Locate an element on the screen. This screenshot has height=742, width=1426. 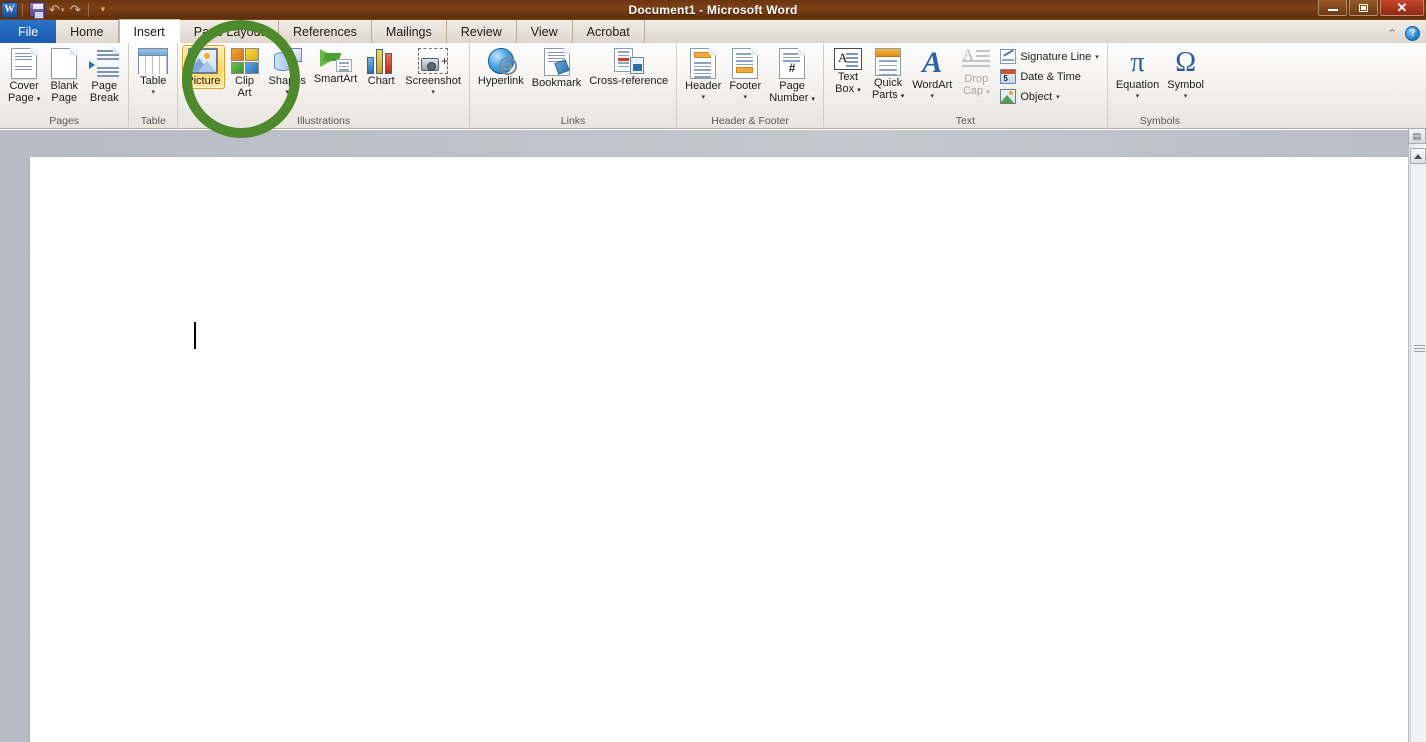
tab-strip-filler is located at coordinates (1035, 31).